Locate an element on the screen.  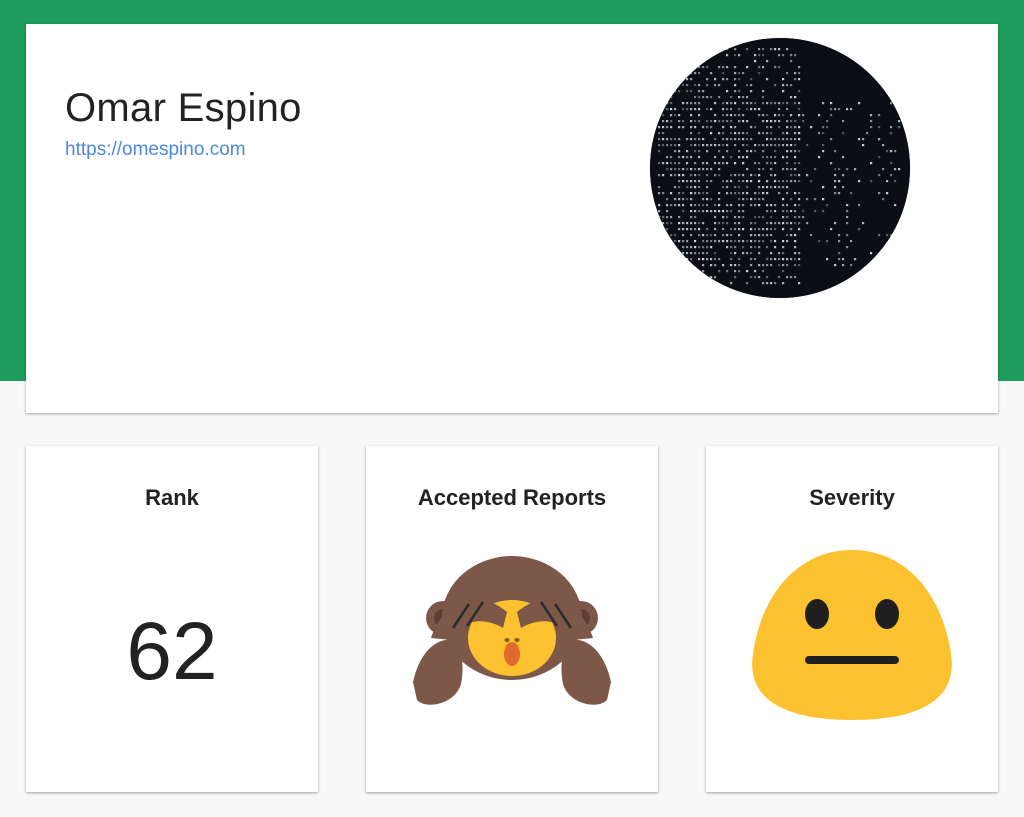
rank-card: Rank 62 is located at coordinates (172, 619).